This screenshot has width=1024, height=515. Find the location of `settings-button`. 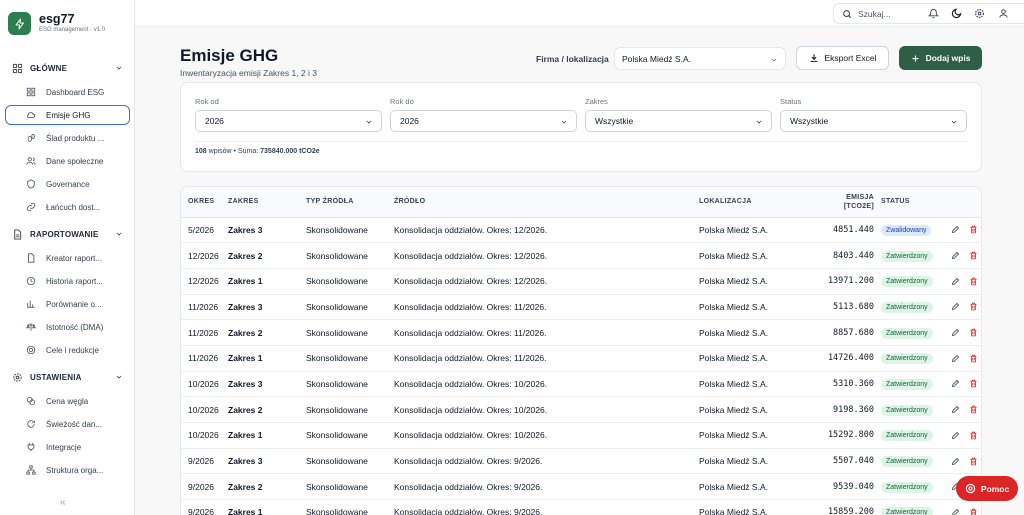

settings-button is located at coordinates (979, 13).